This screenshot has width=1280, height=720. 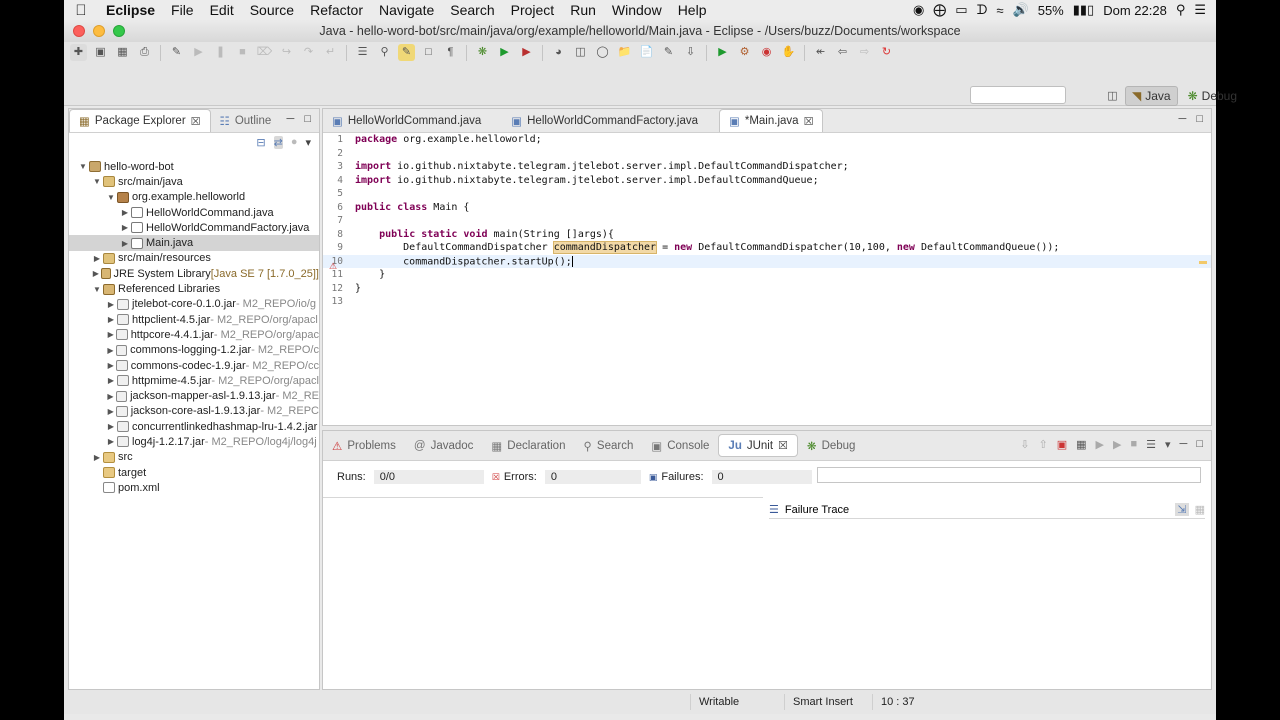 I want to click on menu-source: Source, so click(x=272, y=10).